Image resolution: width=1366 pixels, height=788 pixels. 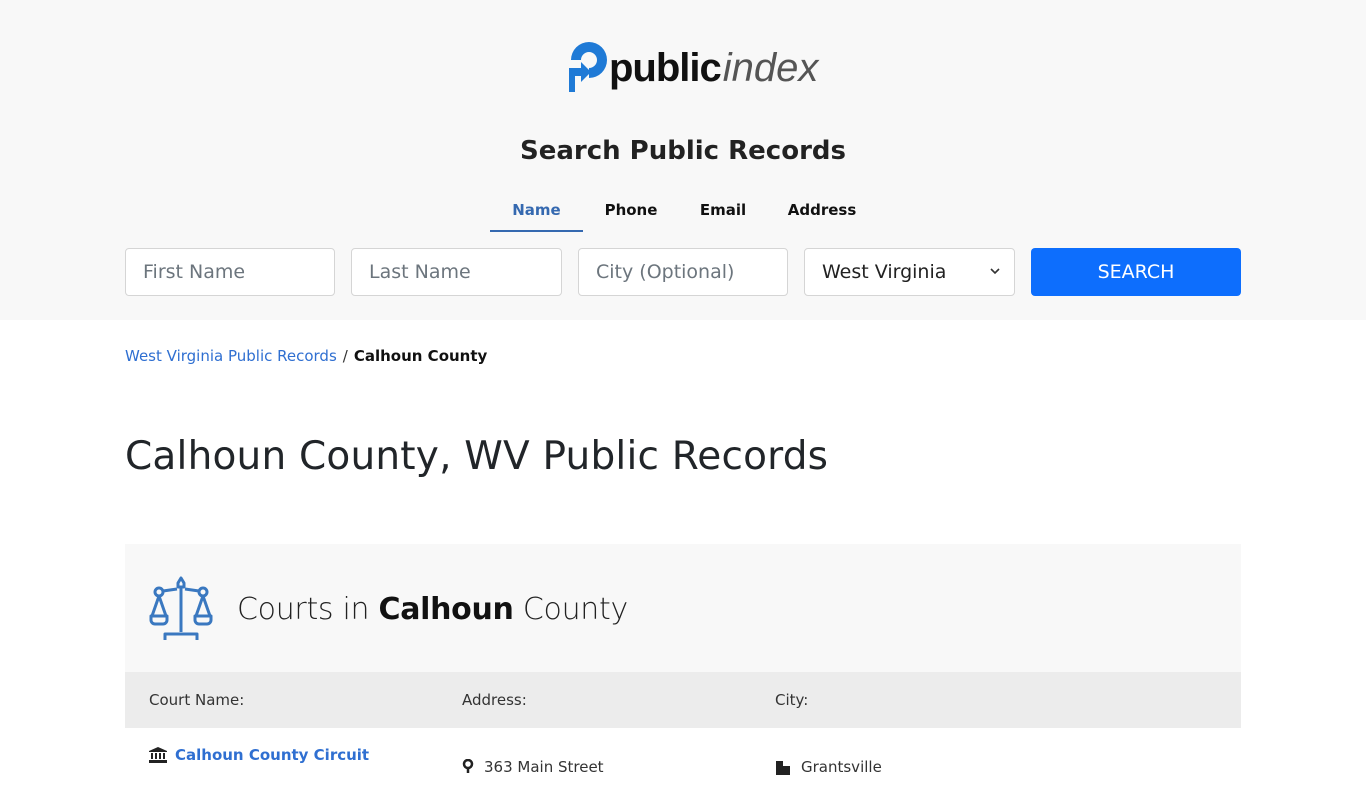 What do you see at coordinates (231, 356) in the screenshot?
I see `breadcrumb-link-state: West Virginia Public Records` at bounding box center [231, 356].